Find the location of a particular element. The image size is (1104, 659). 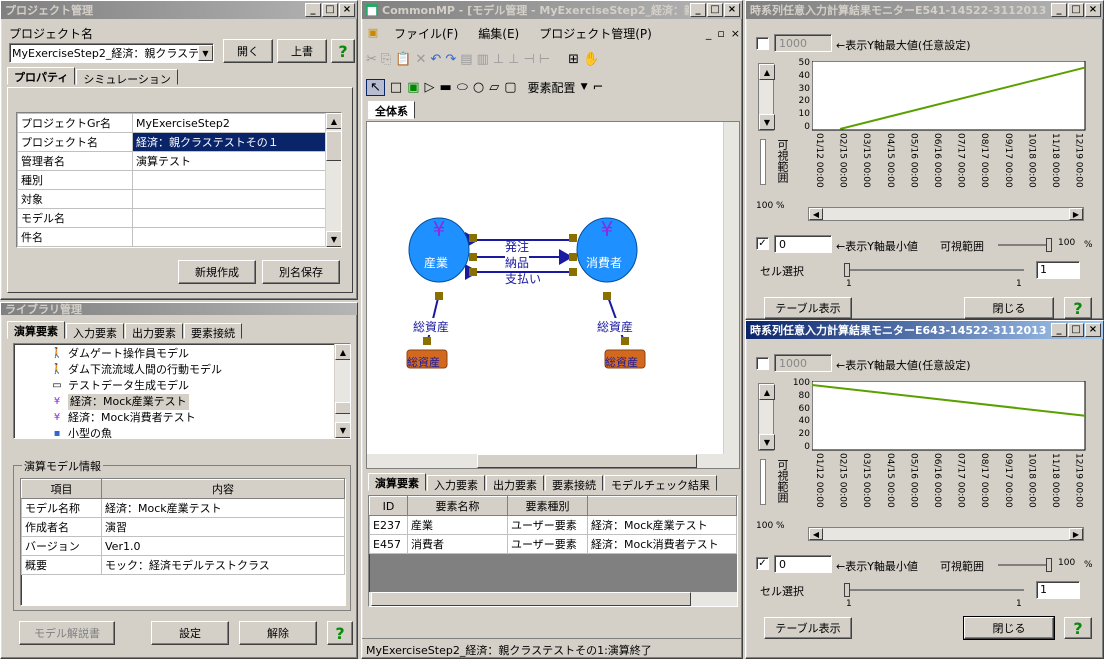

green-rect-icon: ▣ is located at coordinates (413, 87).